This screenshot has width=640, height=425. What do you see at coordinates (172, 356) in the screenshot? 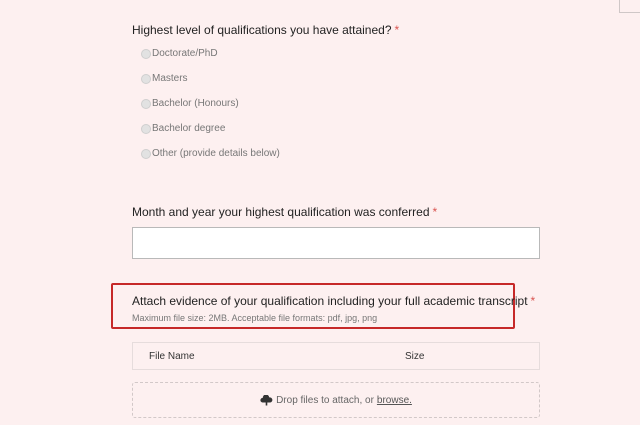
I see `column-file-name: File Name` at bounding box center [172, 356].